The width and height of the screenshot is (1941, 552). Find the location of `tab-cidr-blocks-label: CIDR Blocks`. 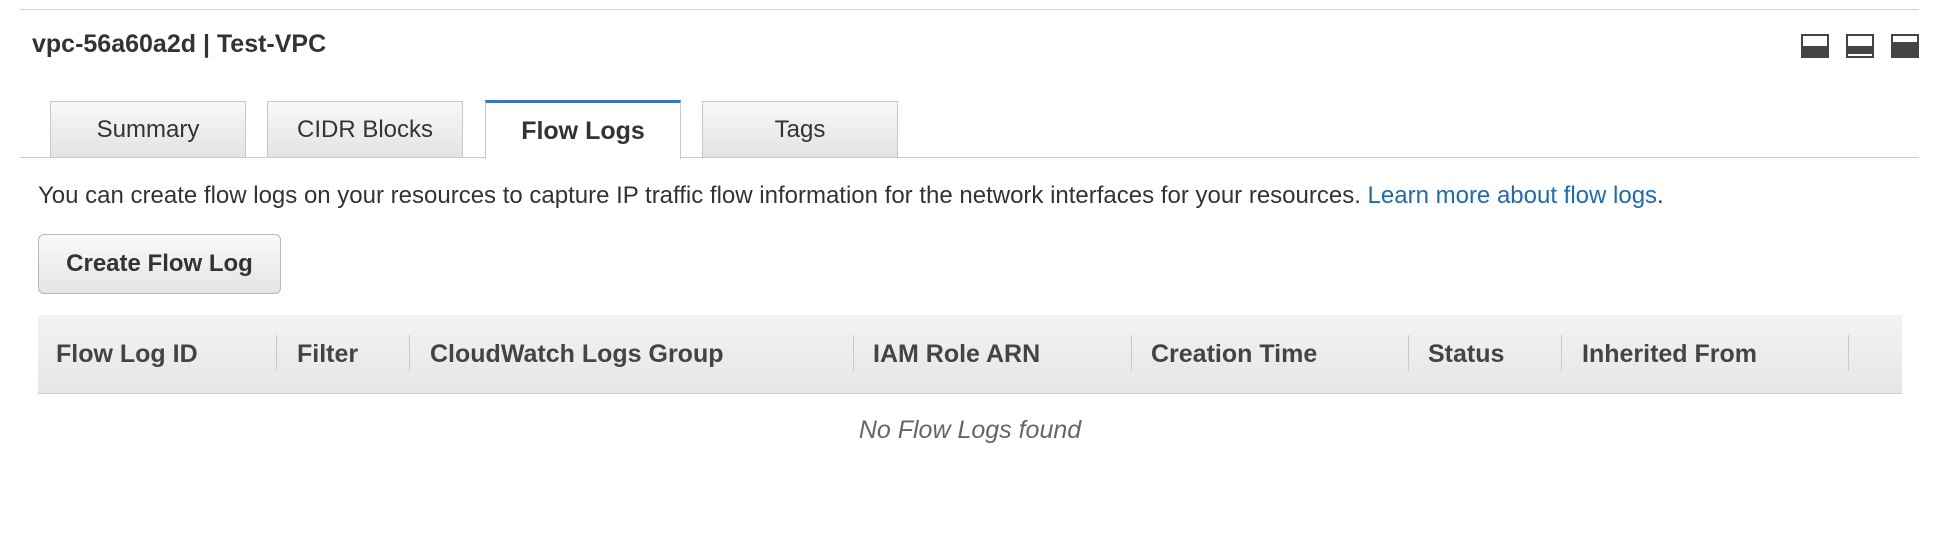

tab-cidr-blocks-label: CIDR Blocks is located at coordinates (365, 129).